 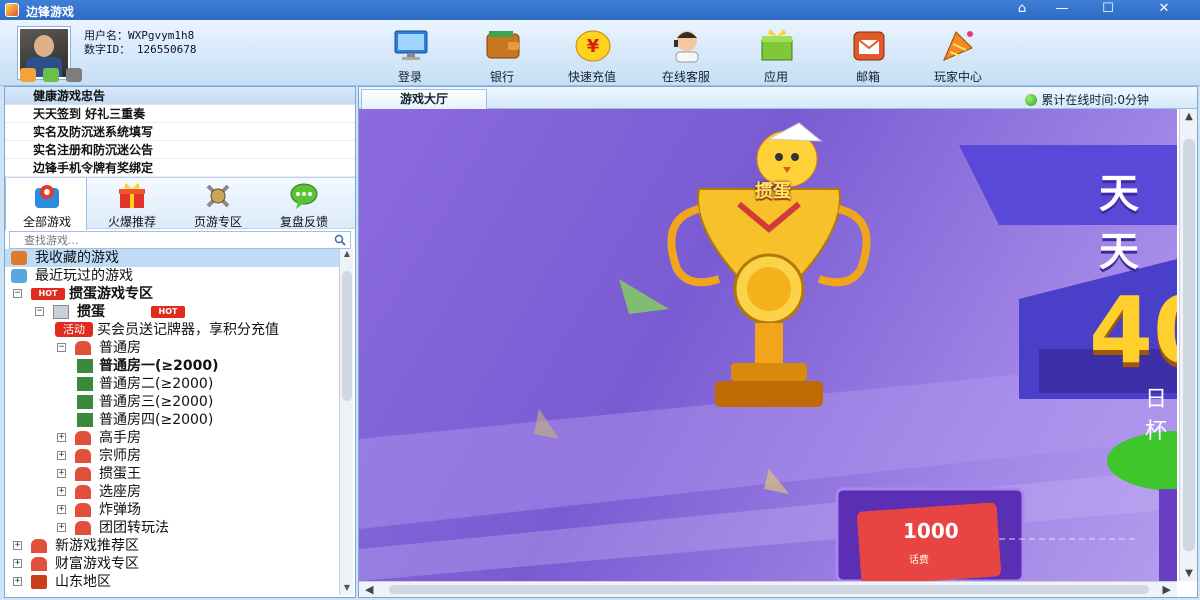 What do you see at coordinates (424, 99) in the screenshot?
I see `tab-game-lobby: 游戏大厅` at bounding box center [424, 99].